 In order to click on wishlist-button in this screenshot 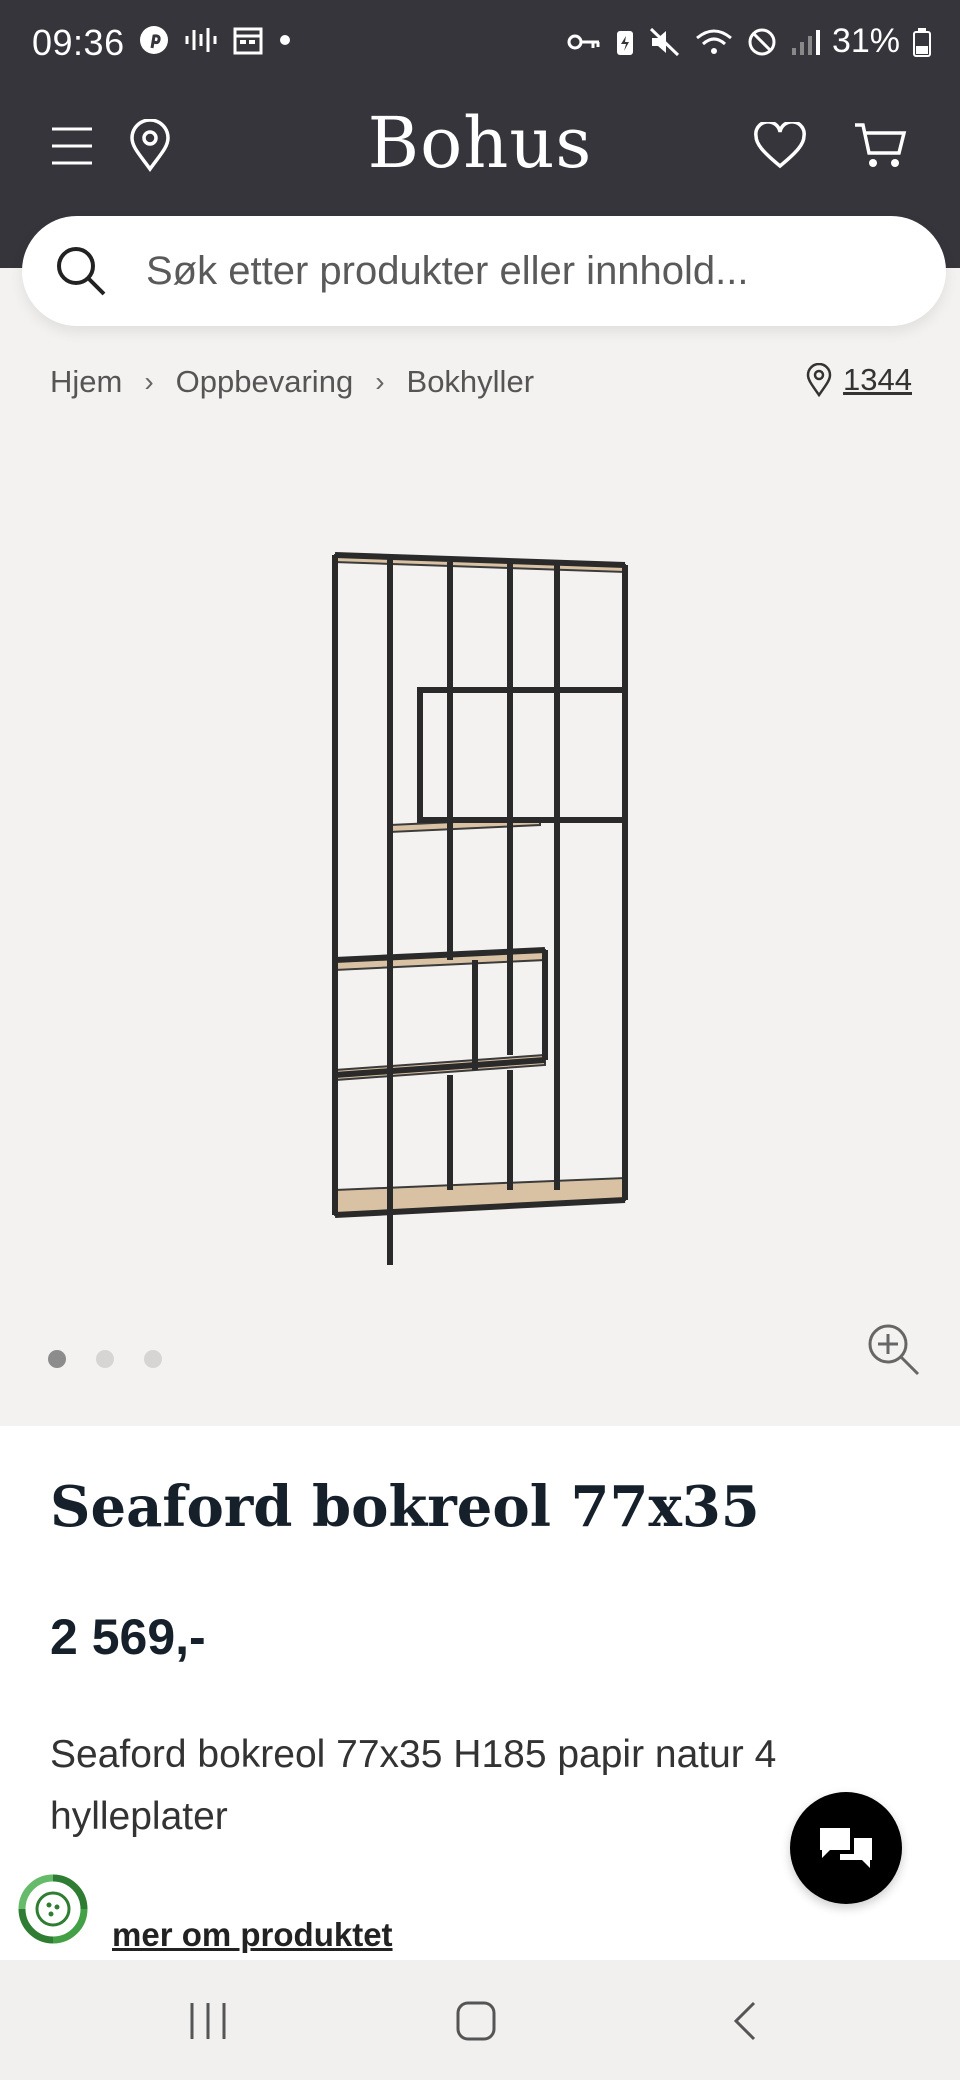, I will do `click(780, 146)`.